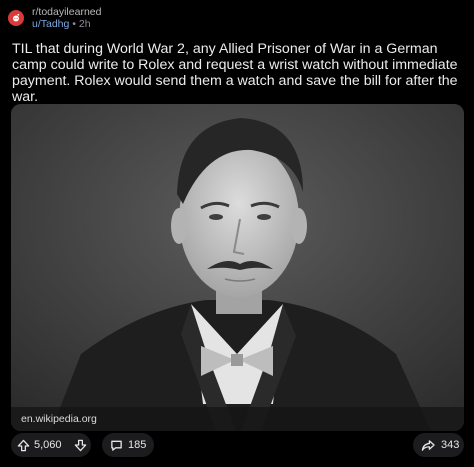  Describe the element at coordinates (438, 445) in the screenshot. I see `share-button: 343` at that location.